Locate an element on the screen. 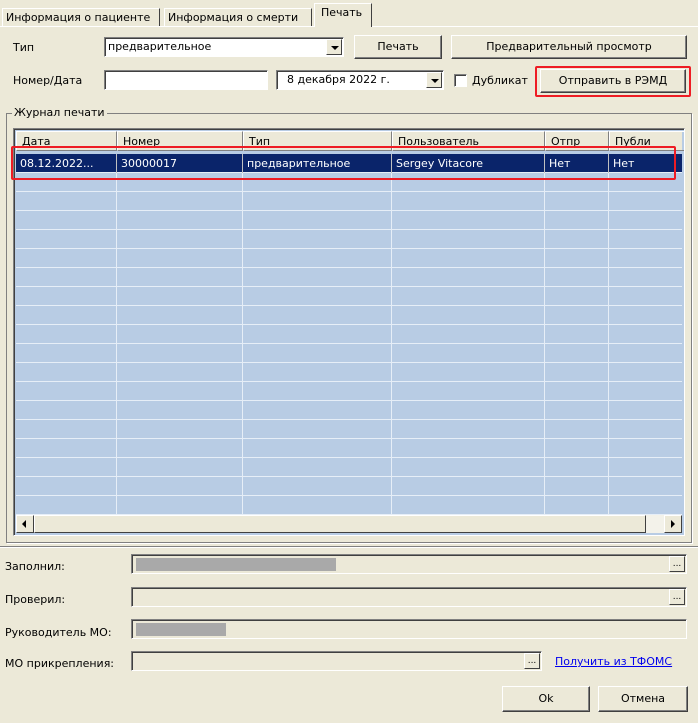 This screenshot has width=698, height=723. tab-print: Печать is located at coordinates (343, 15).